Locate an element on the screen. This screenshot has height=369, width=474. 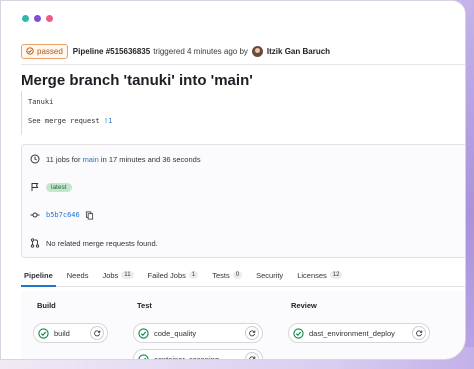
commit-sha-link: b5b7c646 is located at coordinates (63, 215).